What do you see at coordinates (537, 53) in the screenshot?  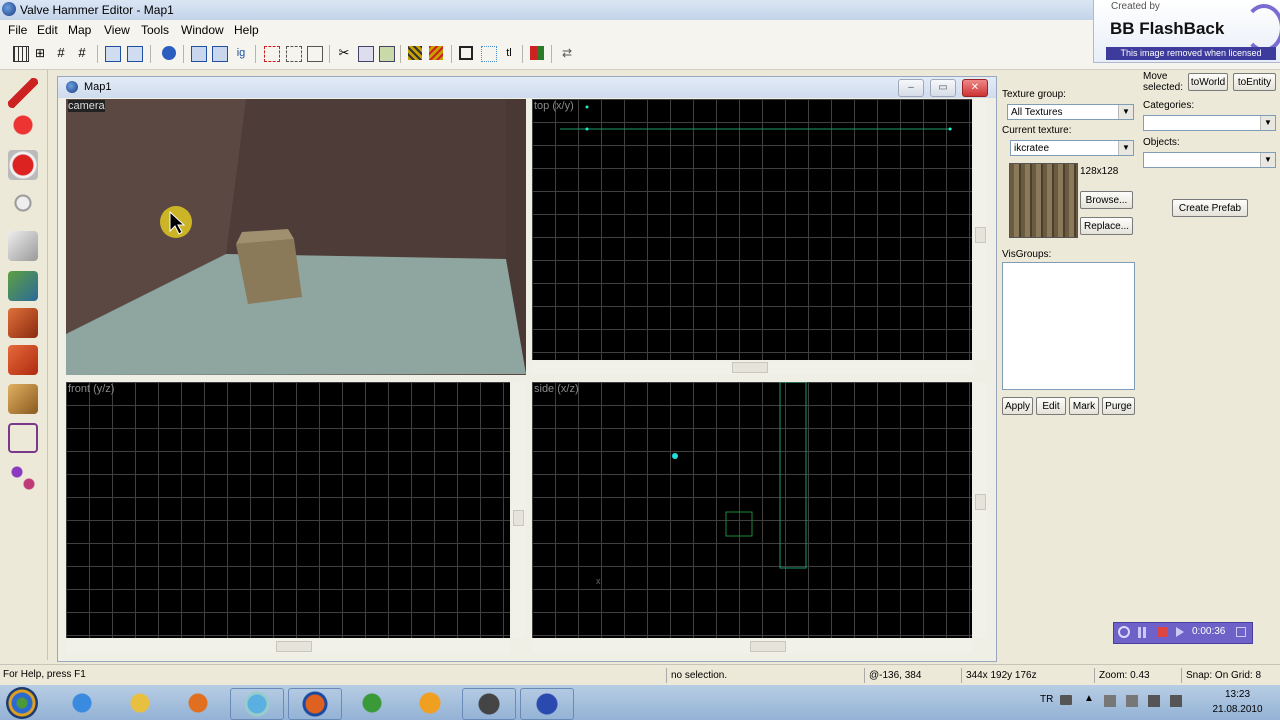 I see `run-map-icon` at bounding box center [537, 53].